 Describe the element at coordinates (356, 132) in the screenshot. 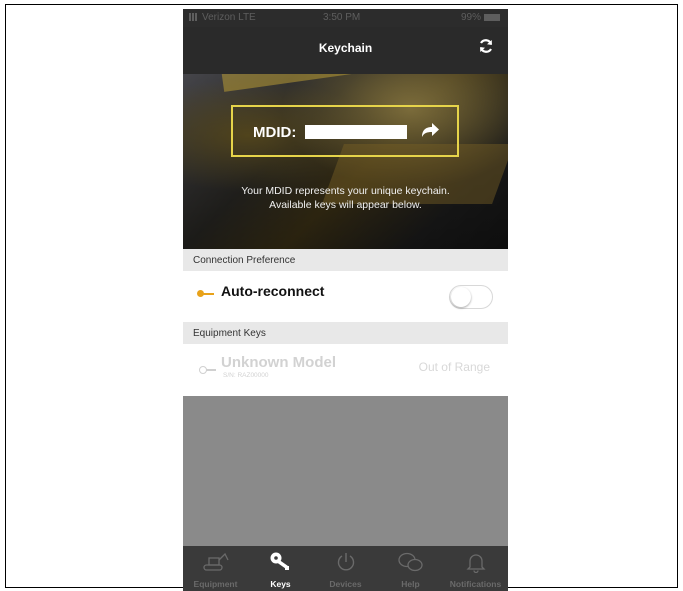

I see `mdid-value-redacted` at that location.